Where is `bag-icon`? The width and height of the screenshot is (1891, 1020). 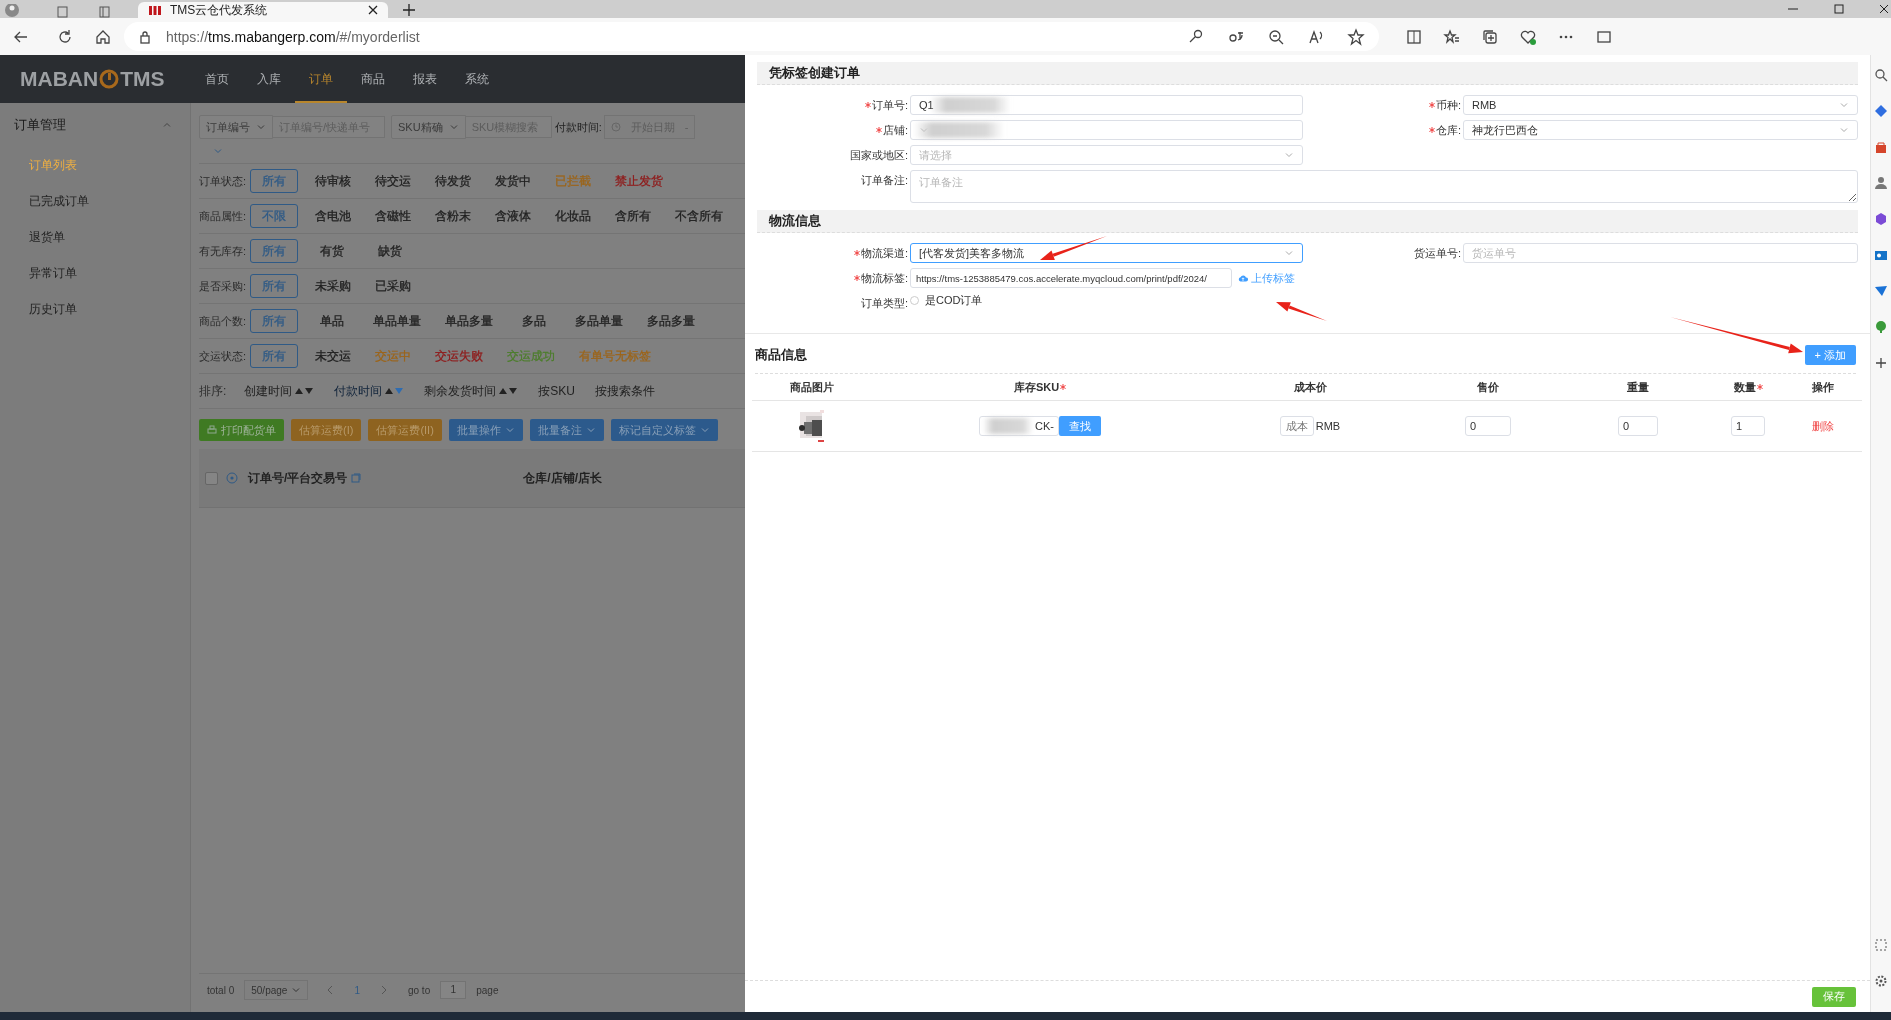 bag-icon is located at coordinates (1881, 147).